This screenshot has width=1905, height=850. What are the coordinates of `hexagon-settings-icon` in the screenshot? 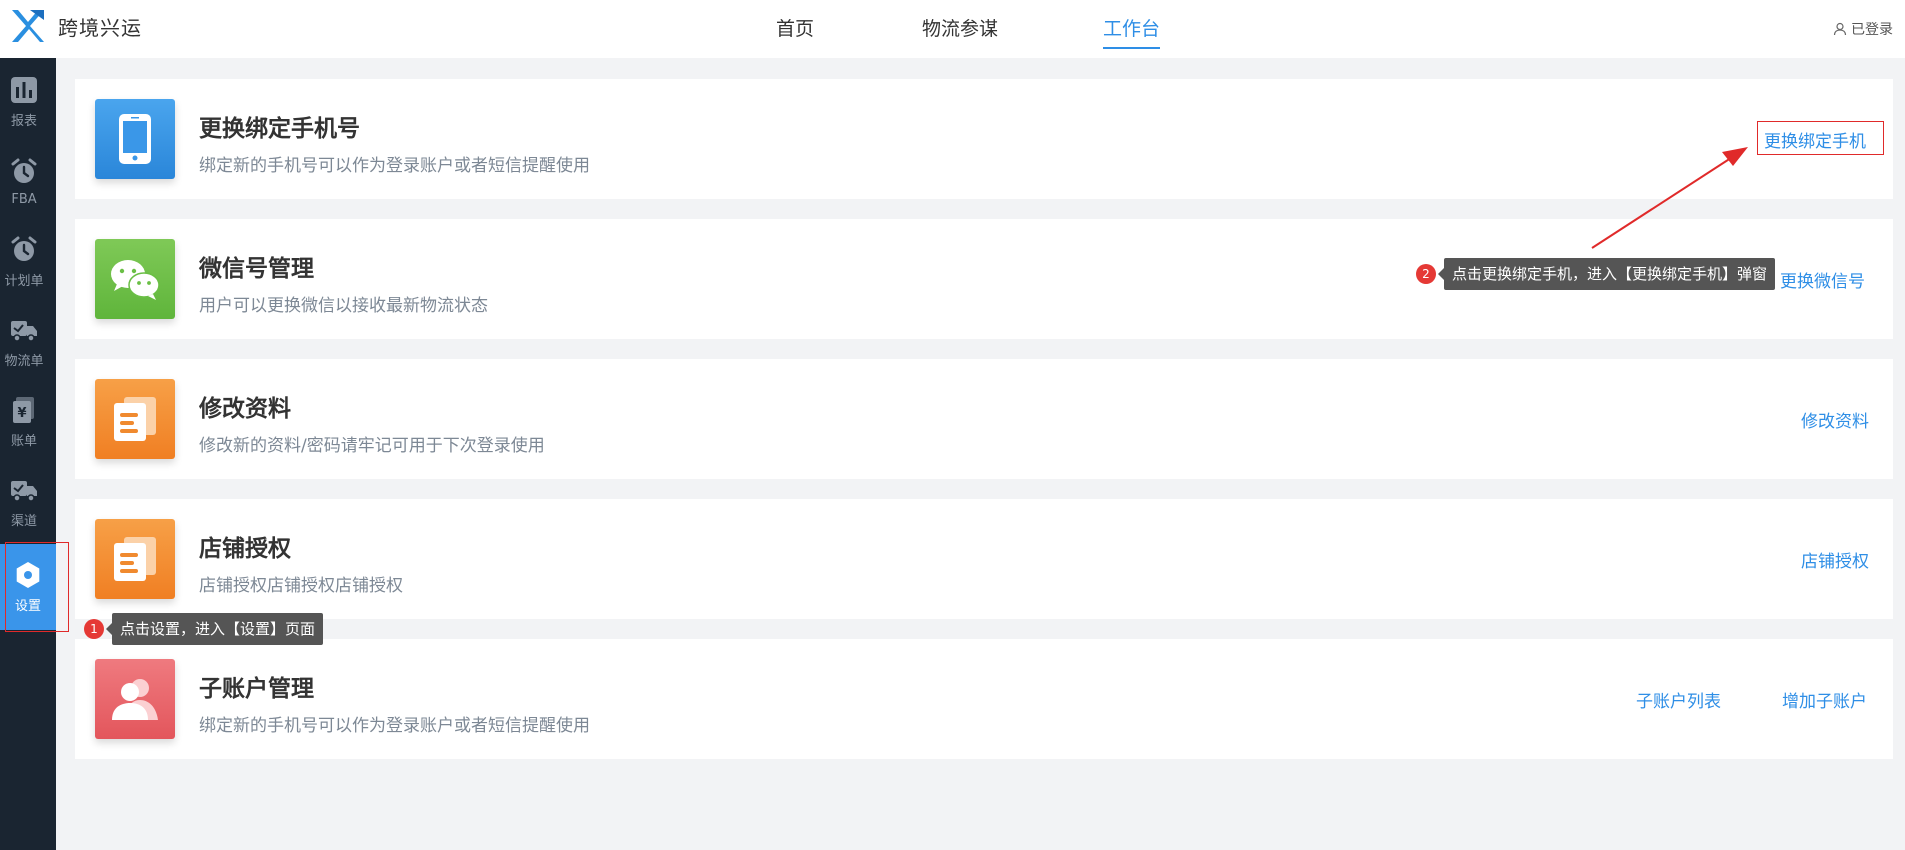 It's located at (28, 574).